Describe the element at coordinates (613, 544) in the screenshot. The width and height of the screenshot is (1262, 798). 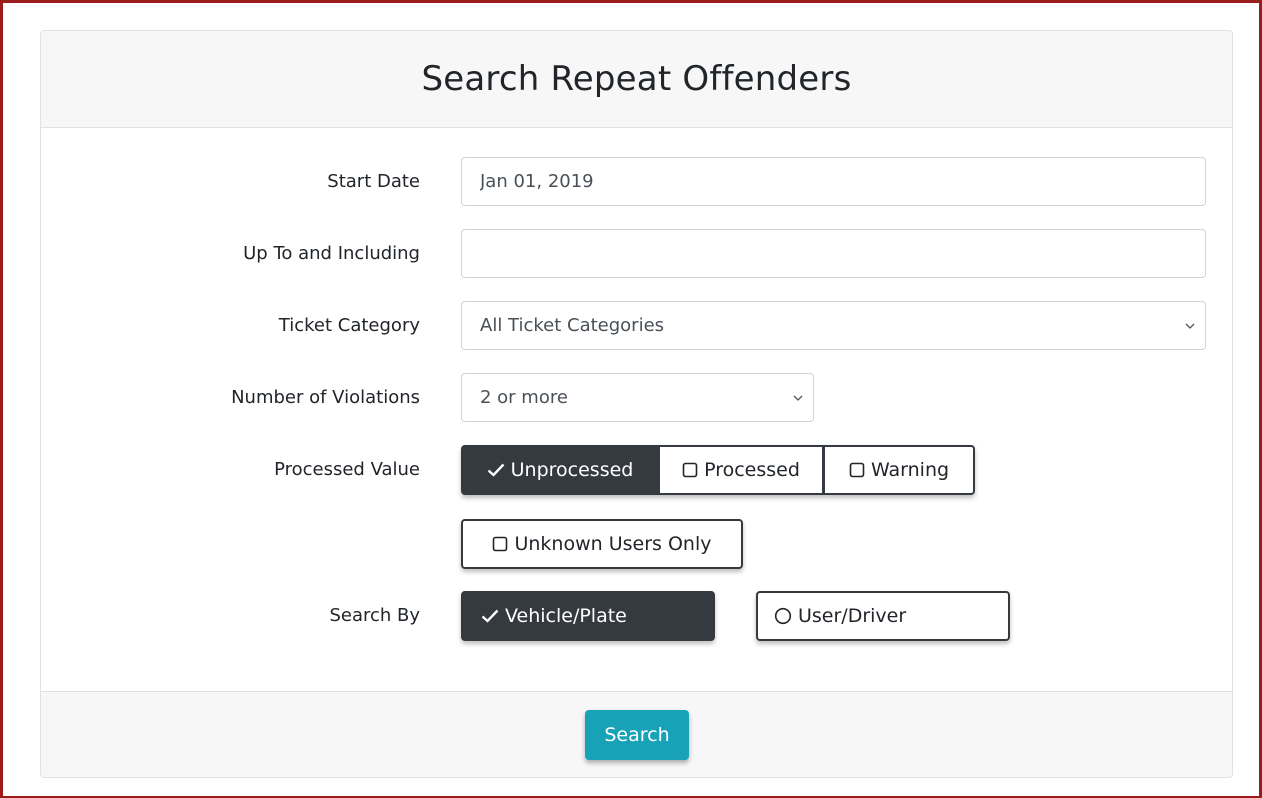
I see `unknown-users-label: Unknown Users Only` at that location.